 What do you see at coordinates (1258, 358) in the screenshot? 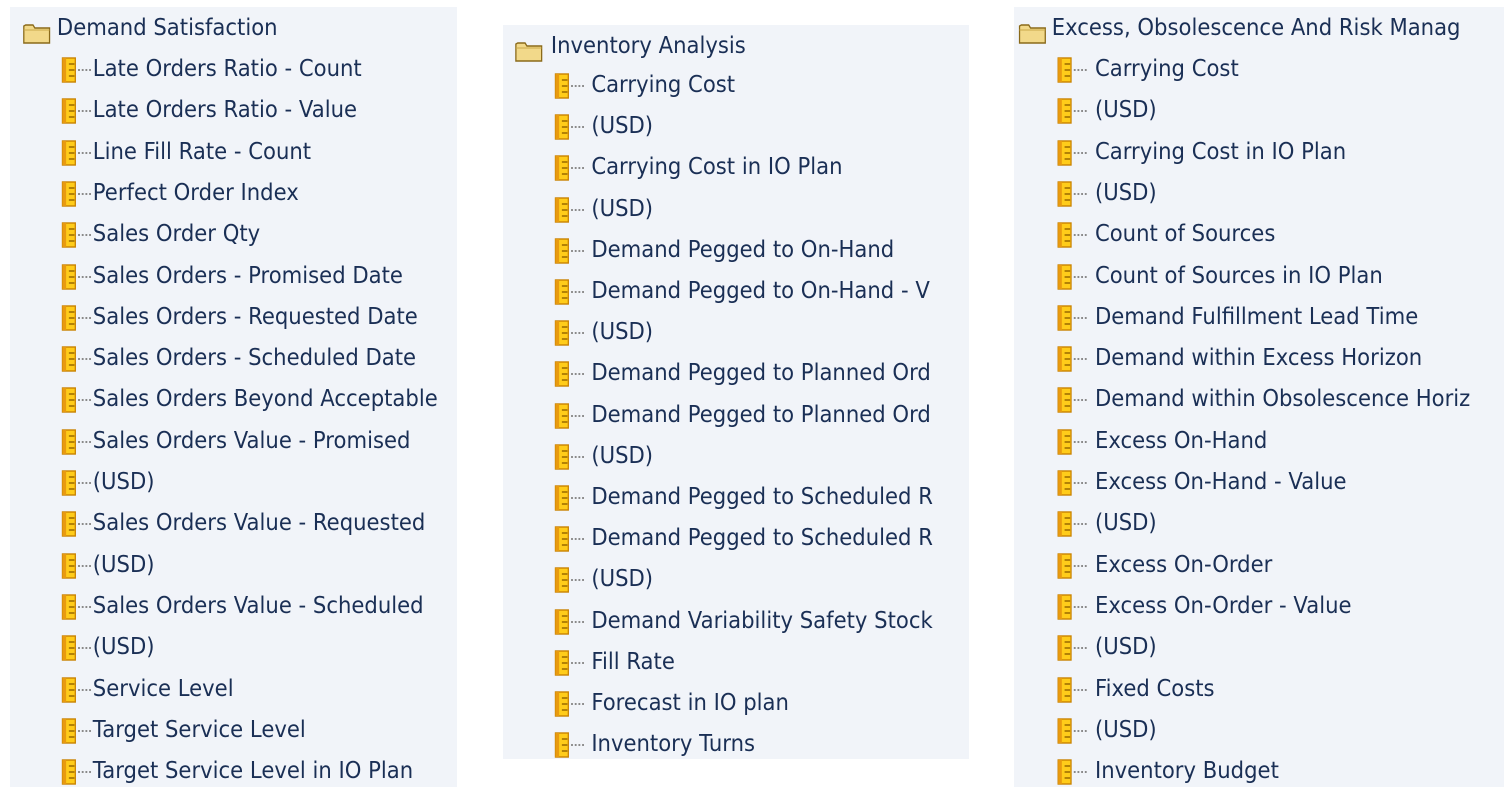
I see `tree-item-label: Demand within Excess Horizon` at bounding box center [1258, 358].